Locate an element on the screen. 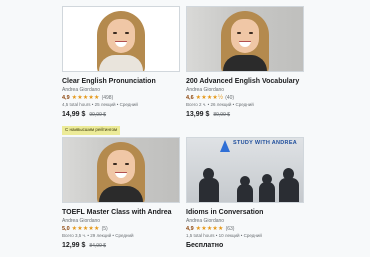  review-count: (498) is located at coordinates (107, 97).